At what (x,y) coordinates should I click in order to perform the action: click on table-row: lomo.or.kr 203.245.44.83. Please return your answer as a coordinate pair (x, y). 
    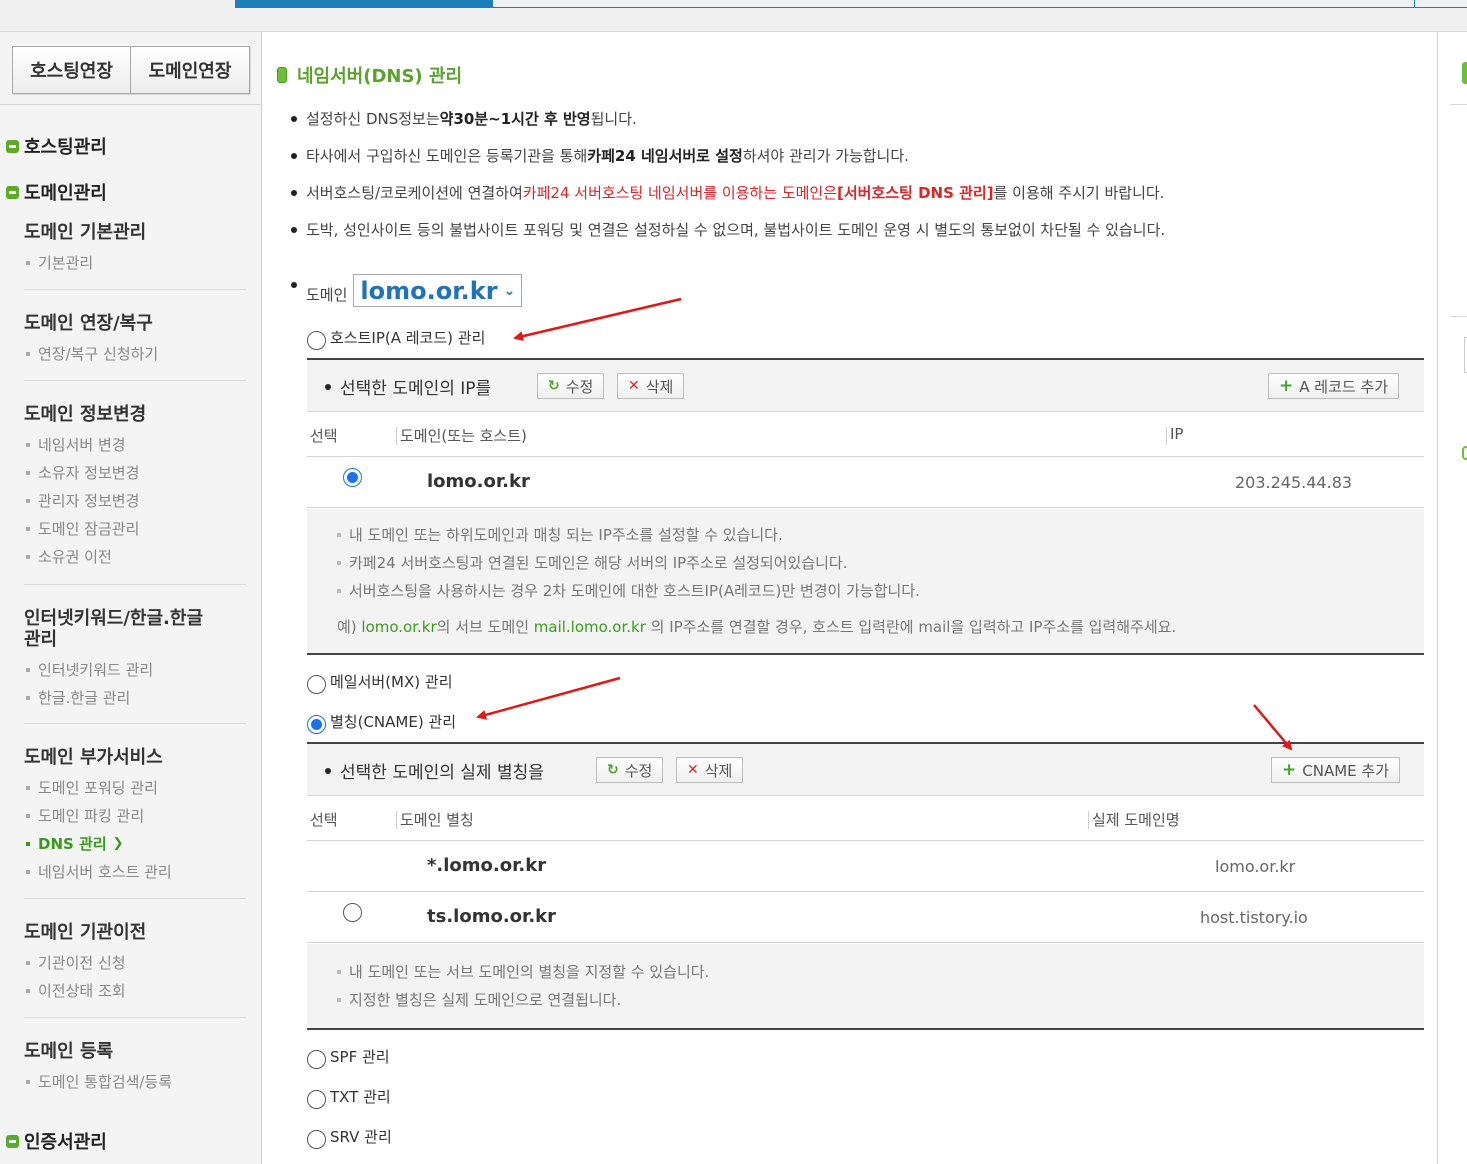
    Looking at the image, I should click on (865, 483).